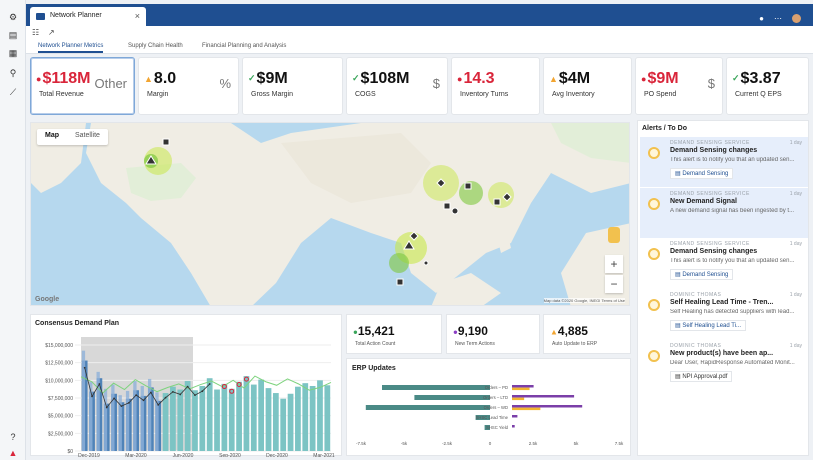  I want to click on auto-update-erp-tile: ▲4,885 Auto Update to ERP, so click(587, 334).